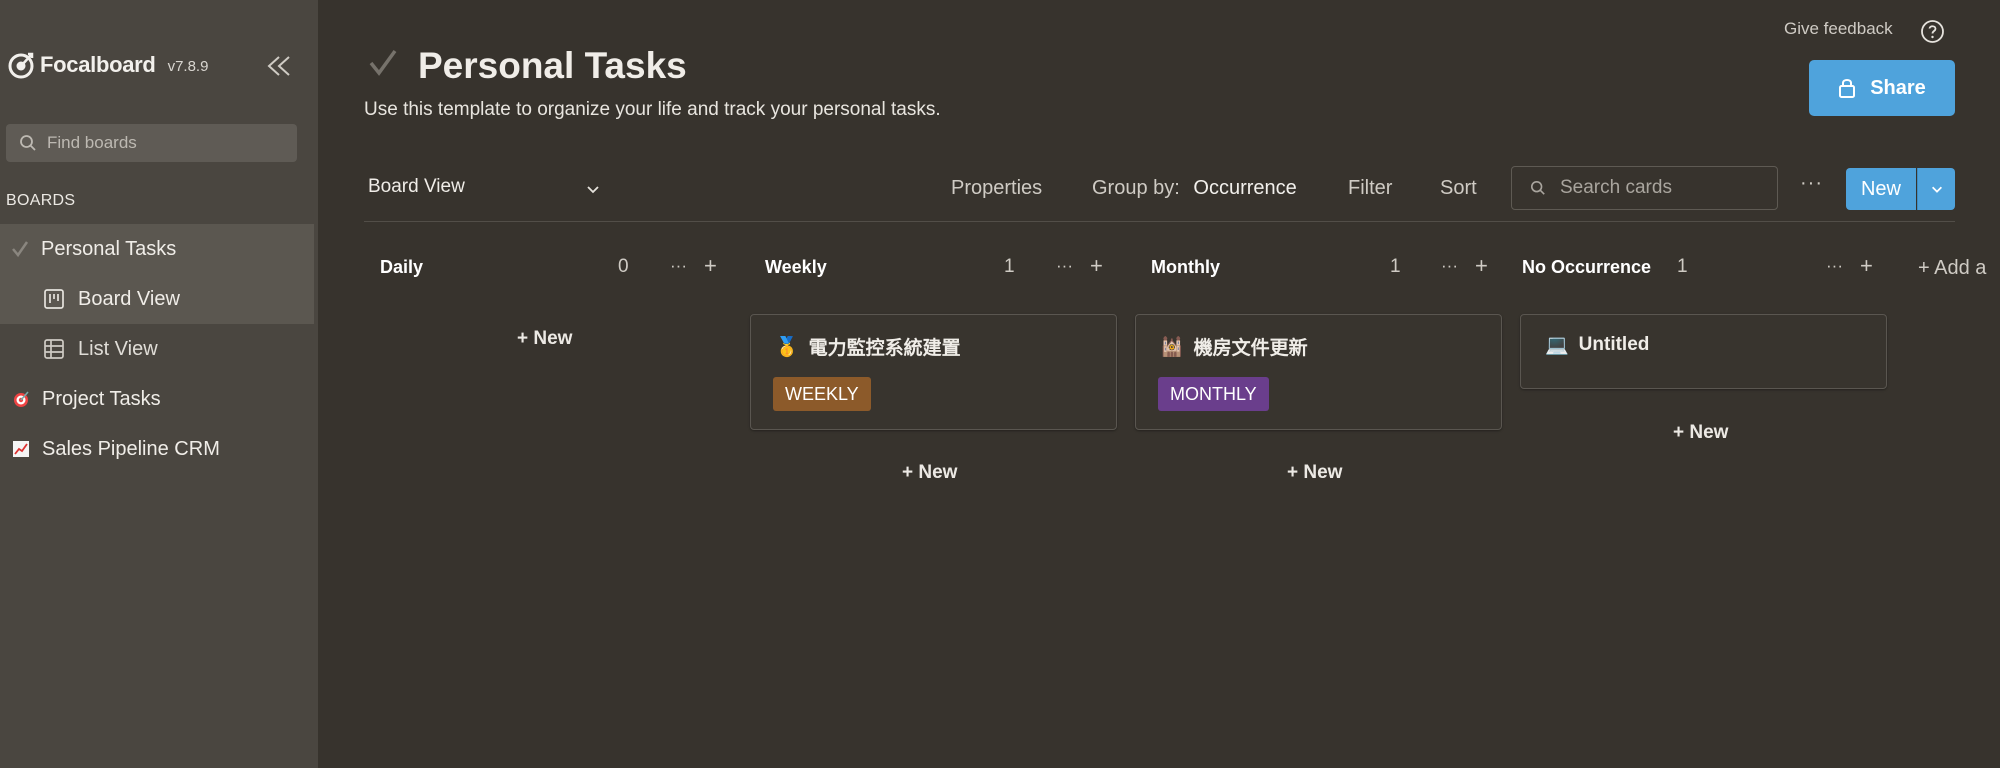 This screenshot has height=768, width=2000. I want to click on sidebar-item-label: List View, so click(118, 348).